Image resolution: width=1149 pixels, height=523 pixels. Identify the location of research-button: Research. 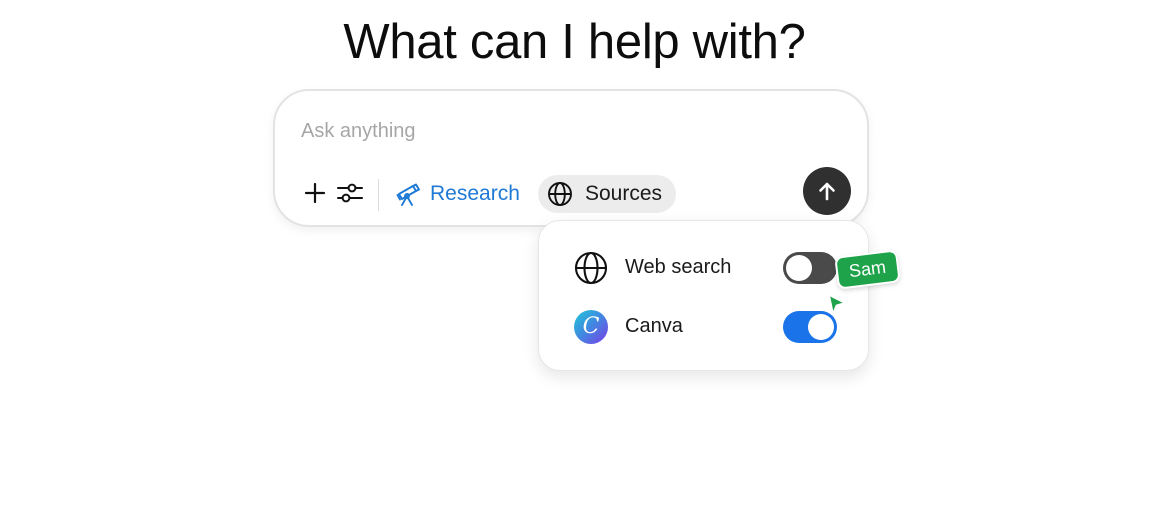
(457, 194).